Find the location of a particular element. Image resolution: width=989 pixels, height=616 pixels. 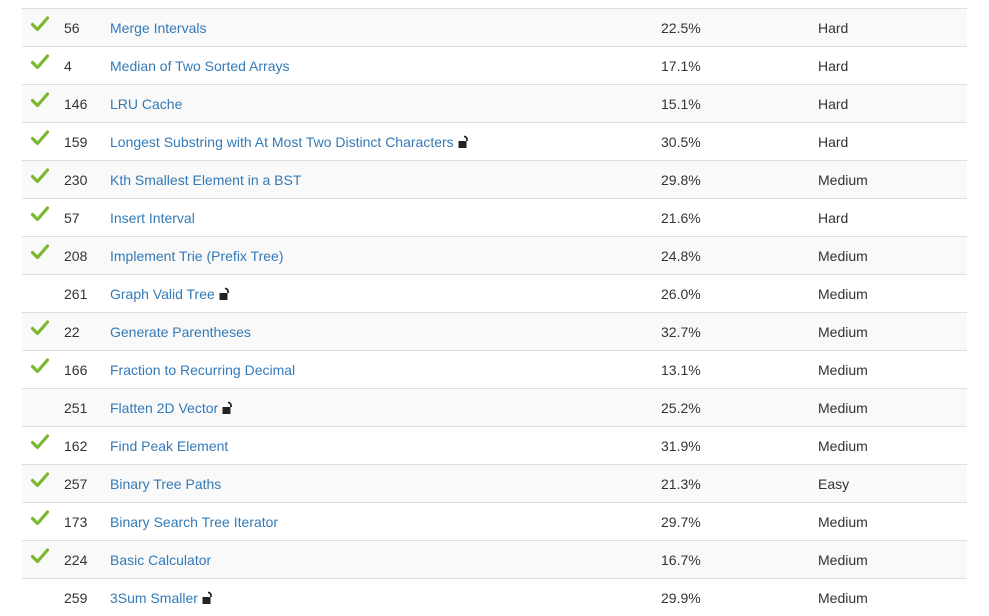

acceptance-rate: 15.1% is located at coordinates (681, 103).